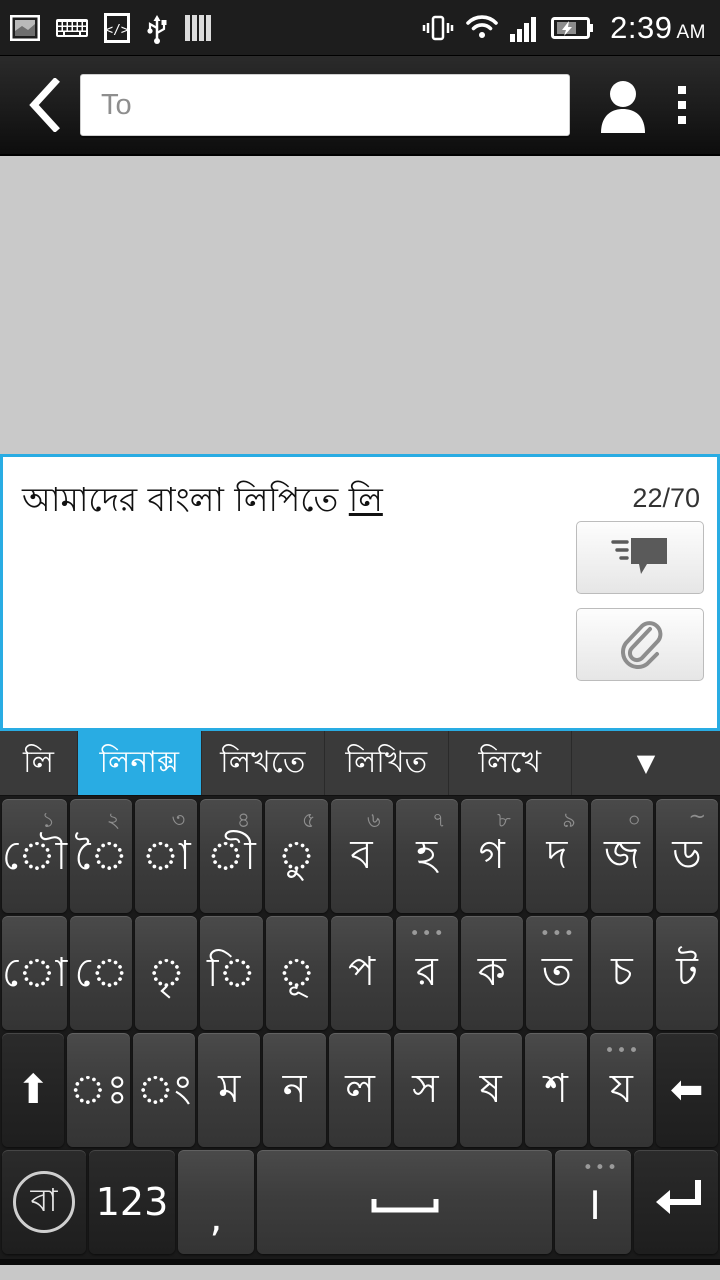 The height and width of the screenshot is (1280, 720). What do you see at coordinates (646, 763) in the screenshot?
I see `expand-suggestions-button: ▼` at bounding box center [646, 763].